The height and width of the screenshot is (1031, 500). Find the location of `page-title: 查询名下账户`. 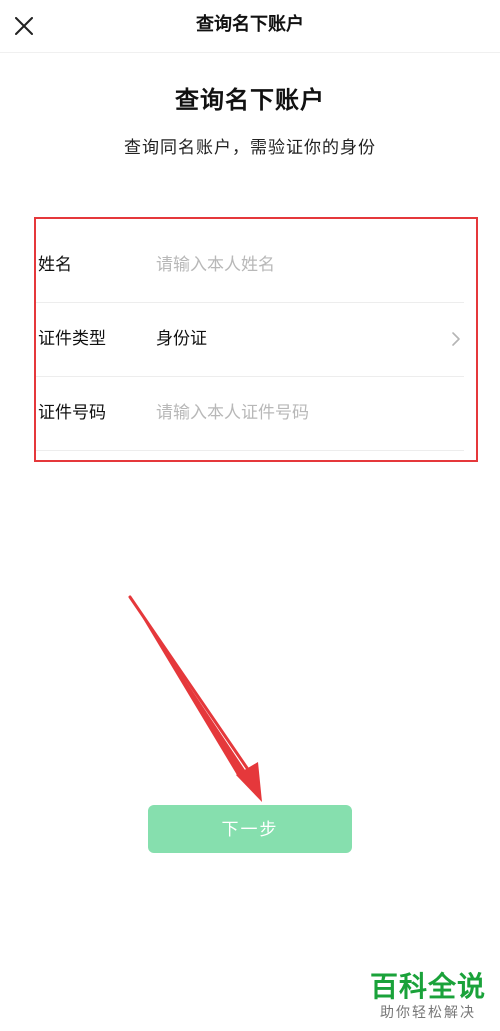

page-title: 查询名下账户 is located at coordinates (250, 100).